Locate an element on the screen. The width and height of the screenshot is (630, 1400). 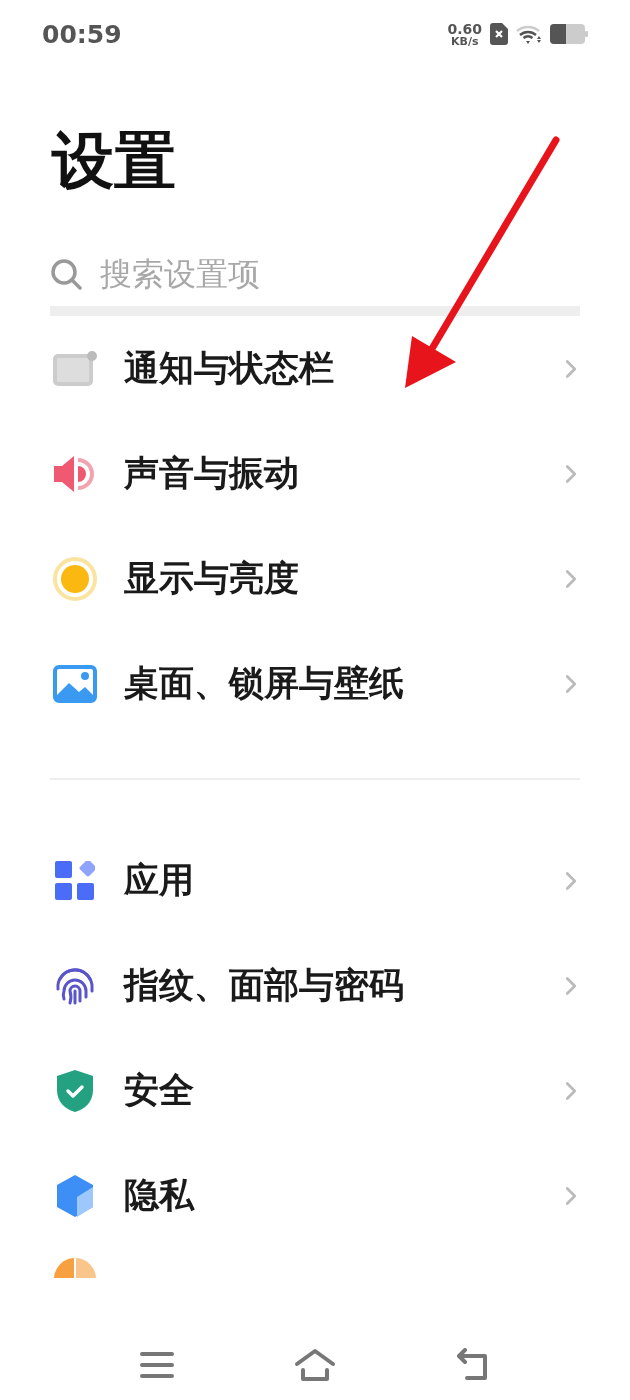
settings-item: 声音与振动 is located at coordinates (315, 473).